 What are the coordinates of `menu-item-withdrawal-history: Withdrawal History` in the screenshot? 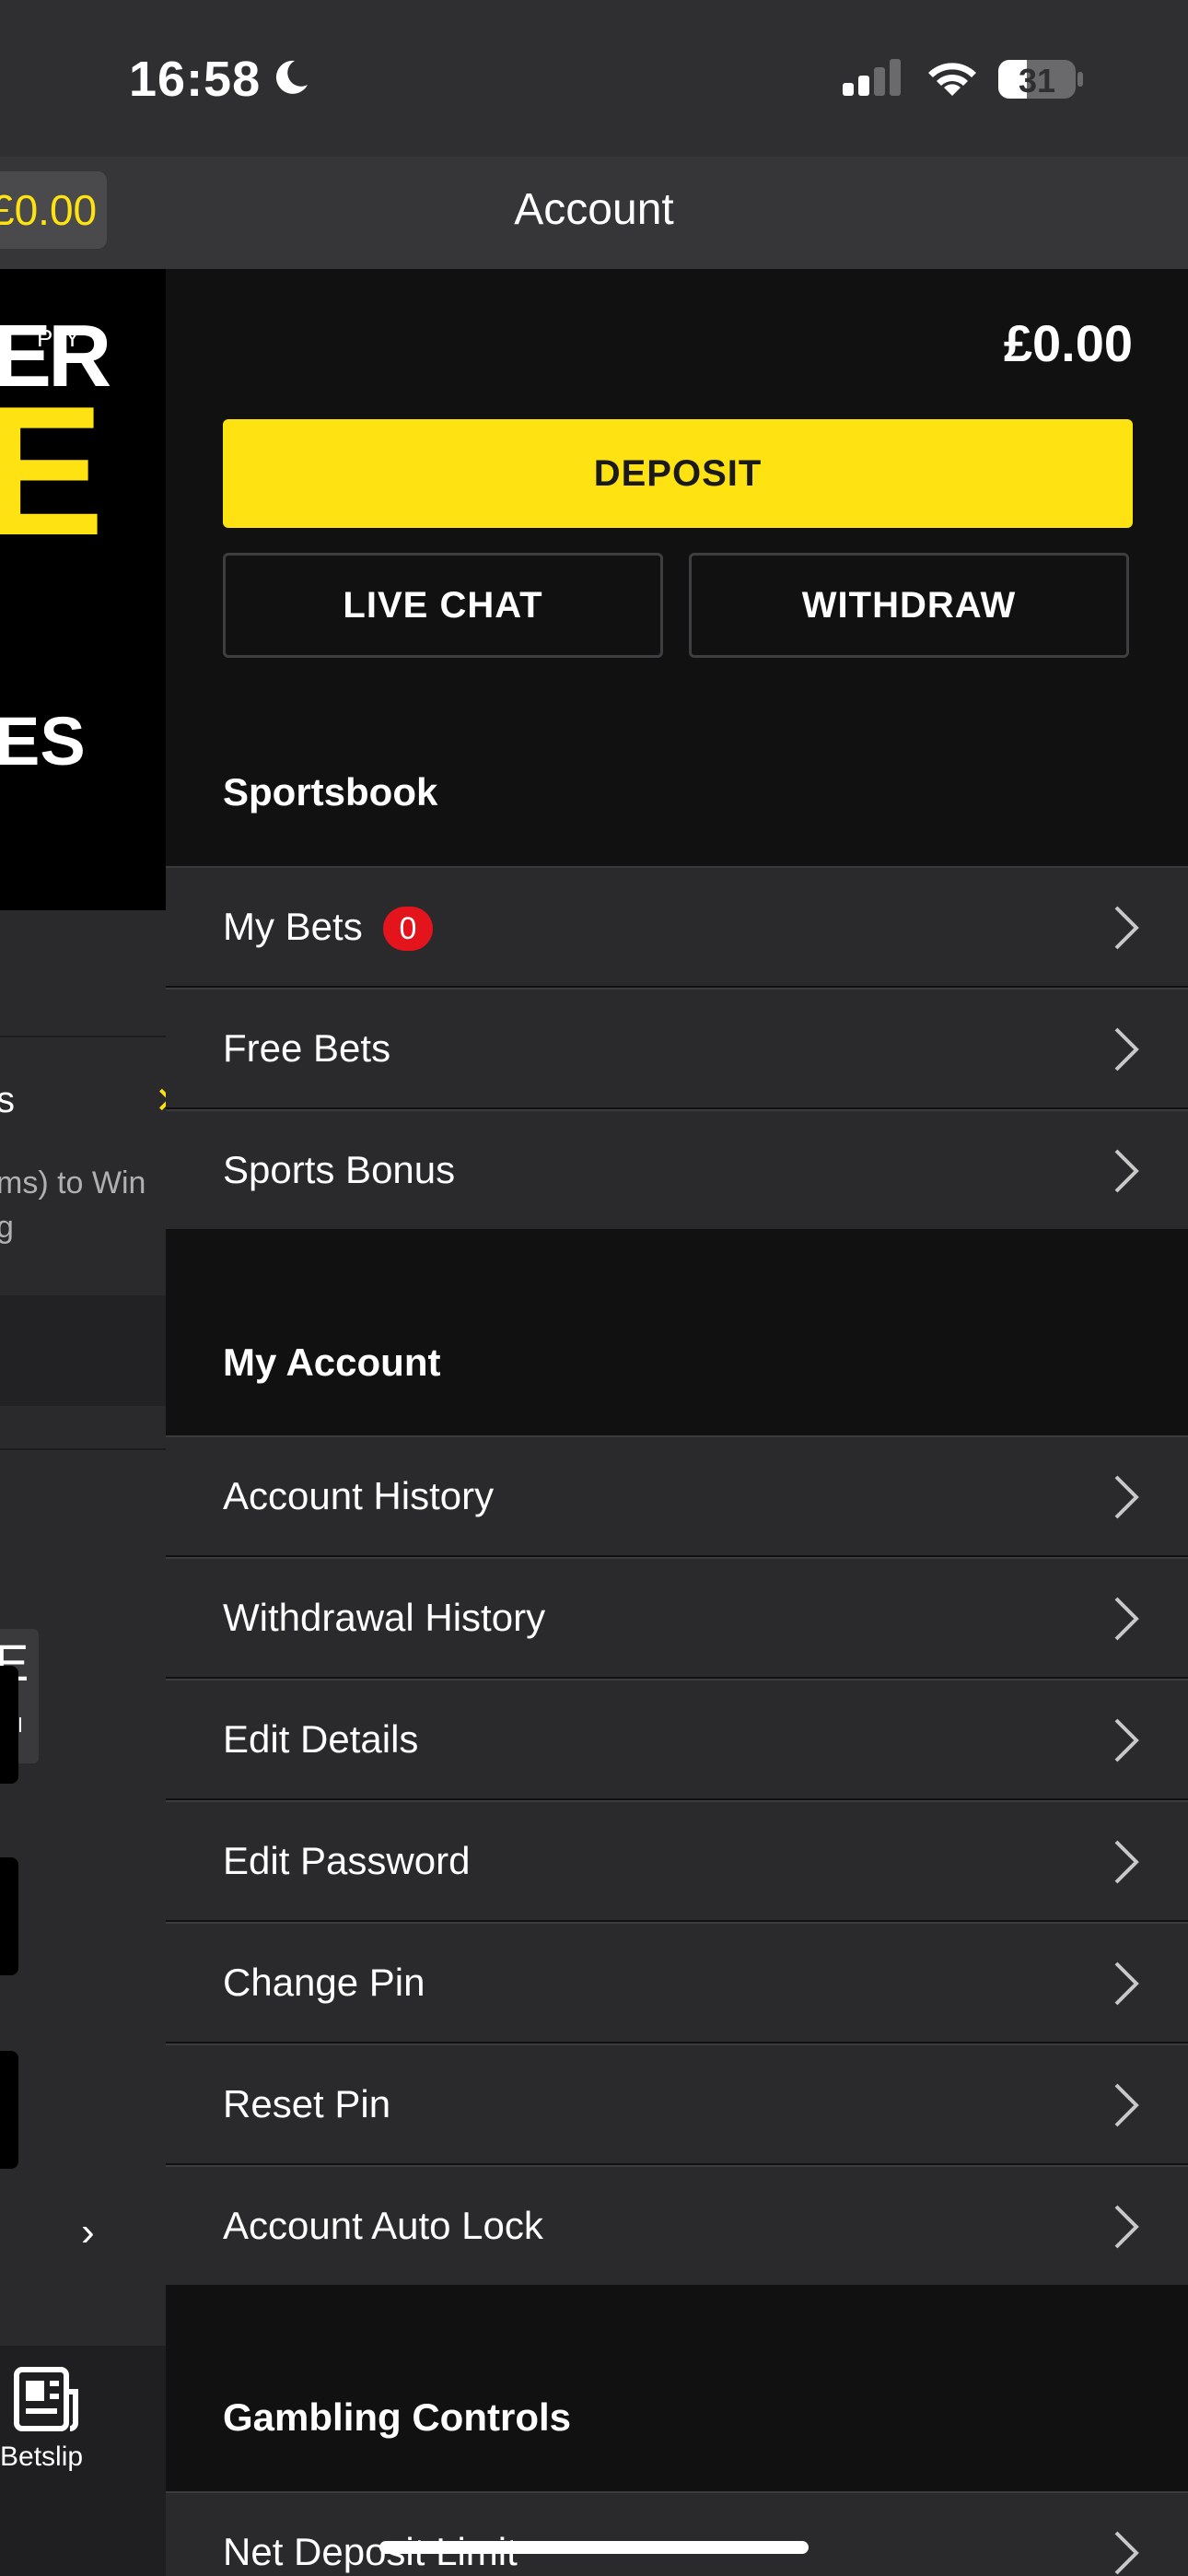 It's located at (677, 1617).